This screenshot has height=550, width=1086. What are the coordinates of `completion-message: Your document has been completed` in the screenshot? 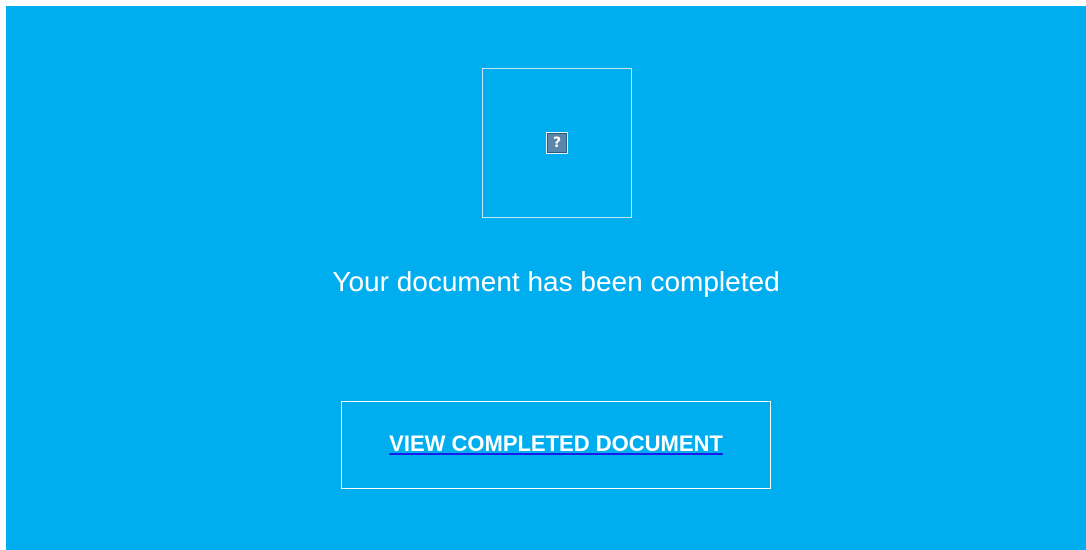 It's located at (556, 281).